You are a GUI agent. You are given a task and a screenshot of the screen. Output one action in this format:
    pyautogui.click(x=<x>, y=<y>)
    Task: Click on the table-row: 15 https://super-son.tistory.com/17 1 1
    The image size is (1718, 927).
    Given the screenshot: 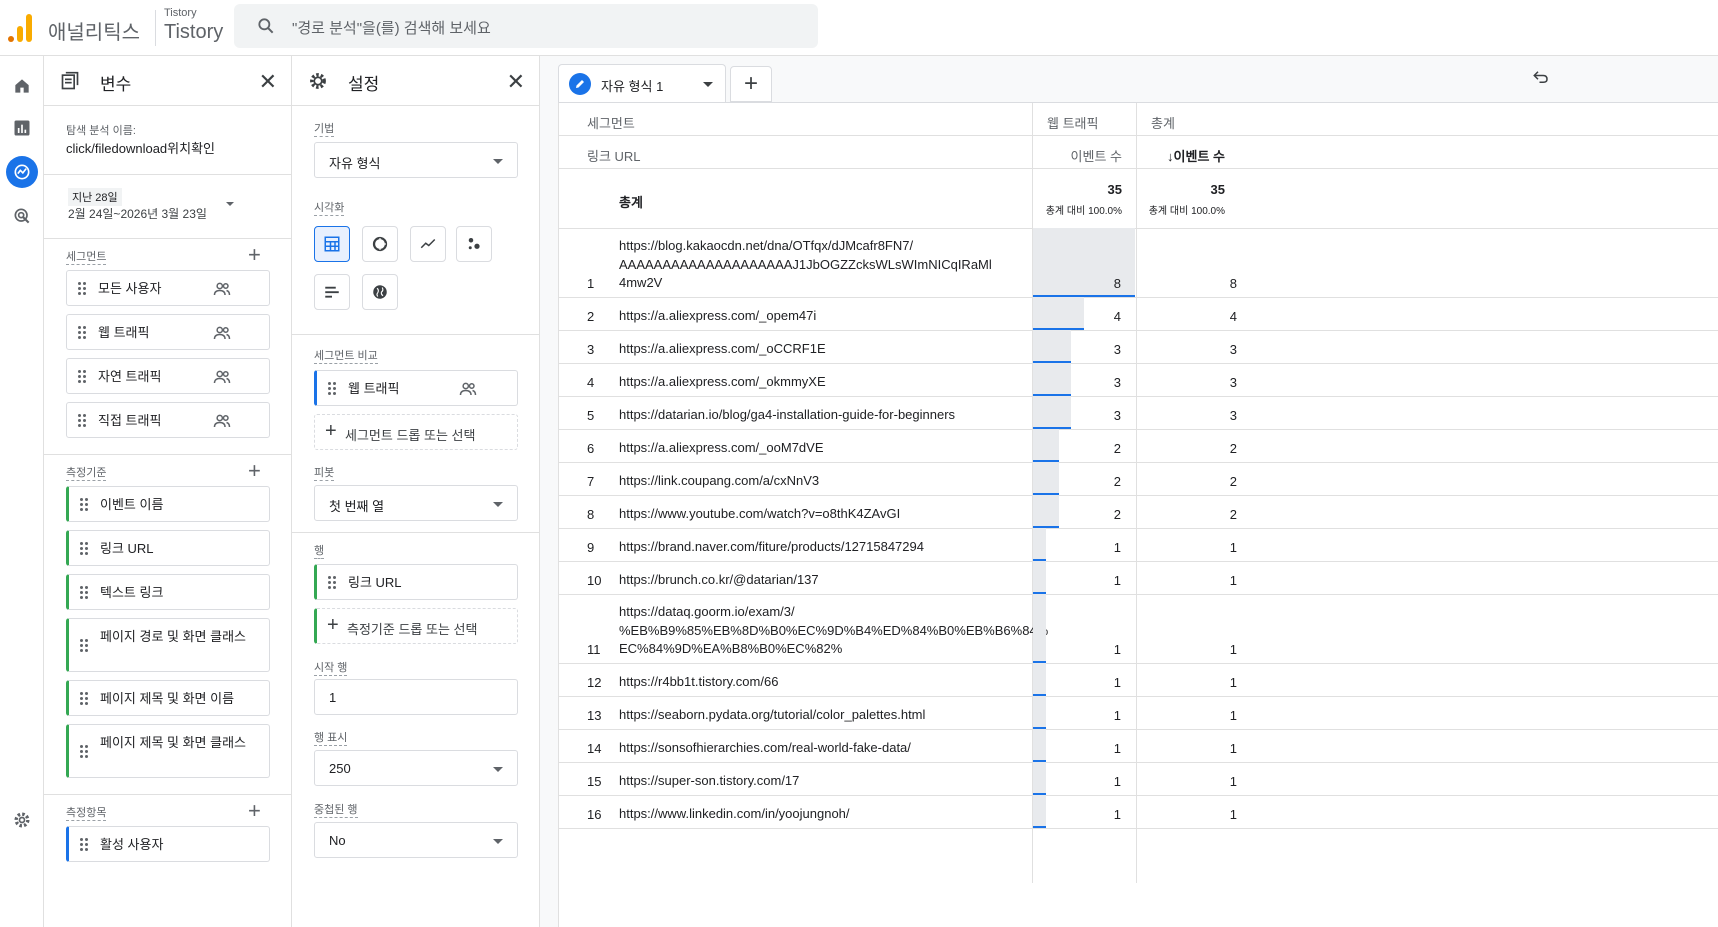 What is the action you would take?
    pyautogui.click(x=1138, y=779)
    